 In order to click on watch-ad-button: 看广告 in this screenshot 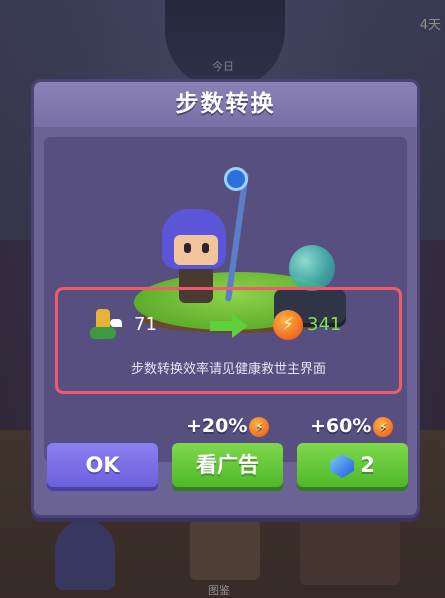, I will do `click(227, 465)`.